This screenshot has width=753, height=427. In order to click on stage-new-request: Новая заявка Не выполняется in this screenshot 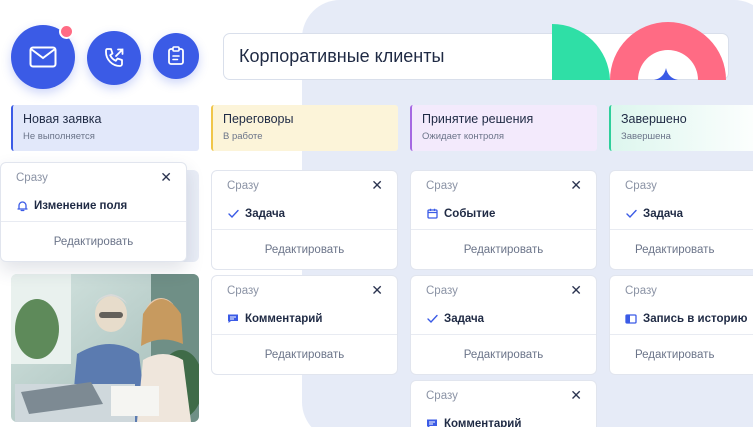, I will do `click(105, 128)`.